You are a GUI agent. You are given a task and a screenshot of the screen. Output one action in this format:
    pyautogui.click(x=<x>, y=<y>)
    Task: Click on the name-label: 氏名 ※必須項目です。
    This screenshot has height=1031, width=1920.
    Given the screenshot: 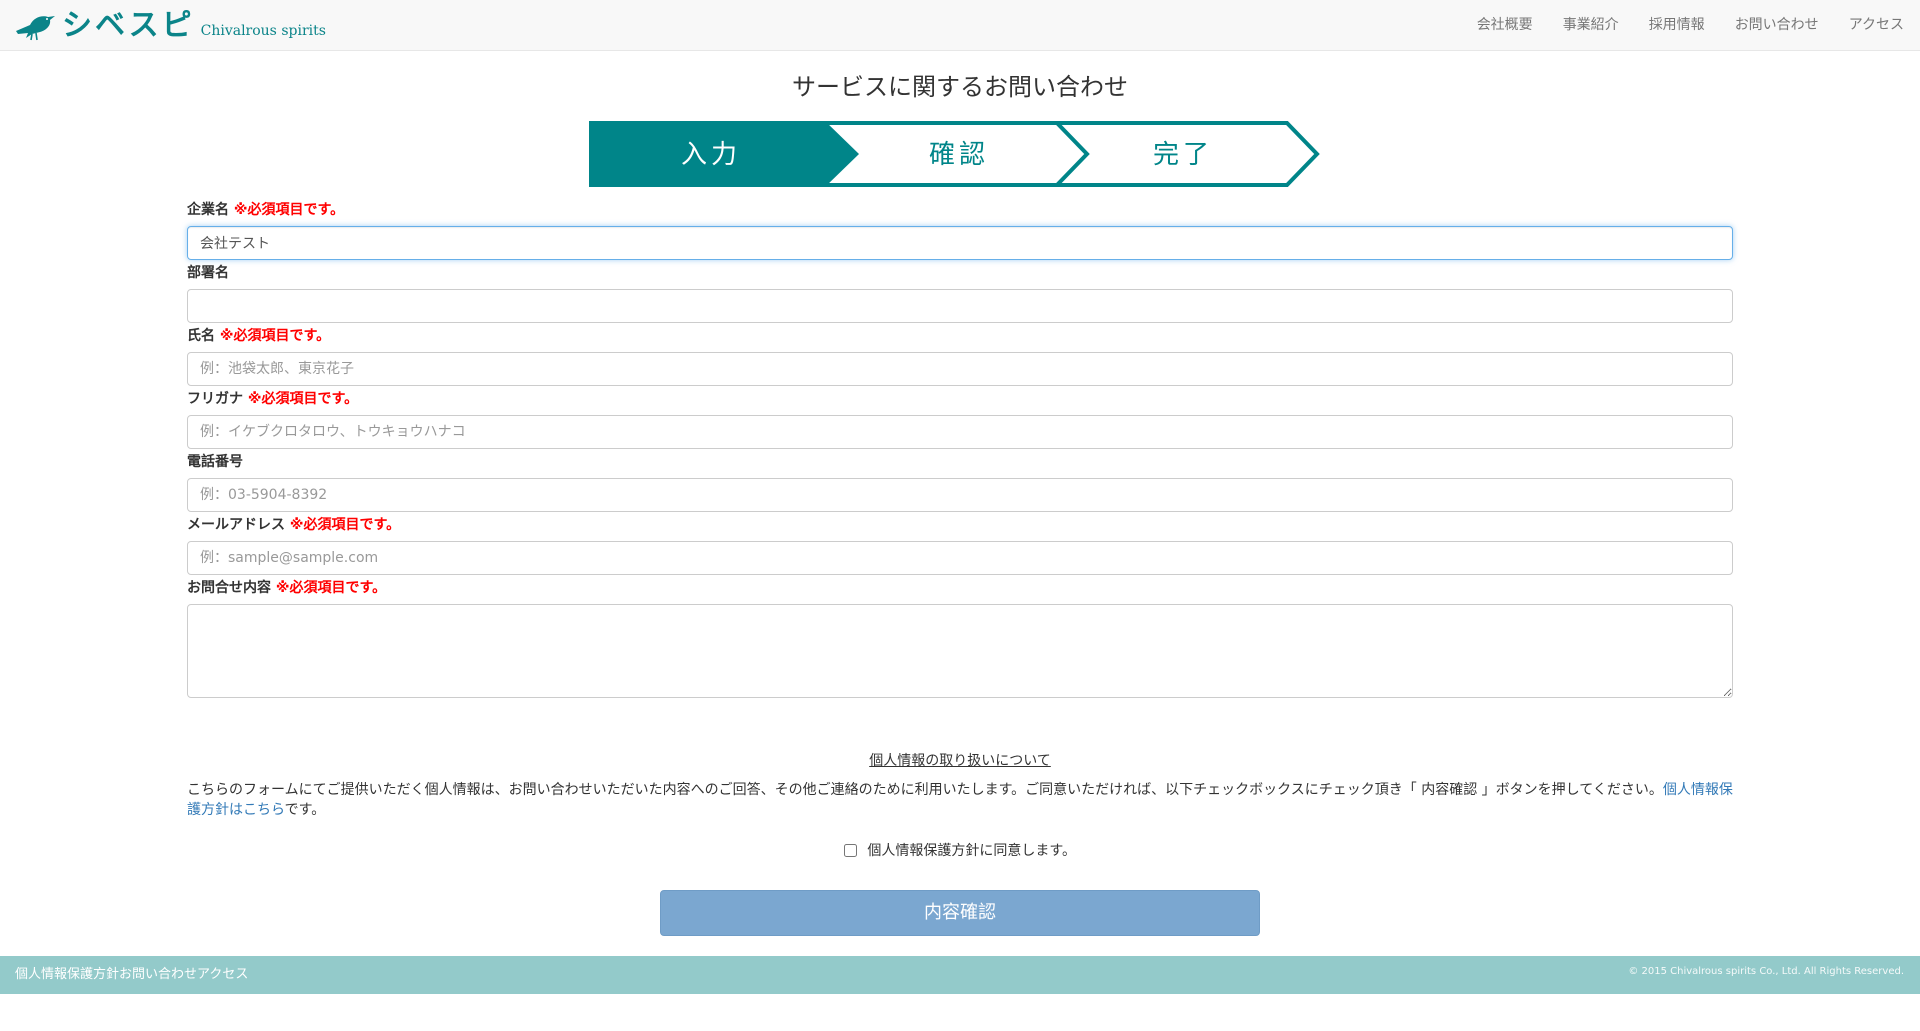 What is the action you would take?
    pyautogui.click(x=960, y=336)
    